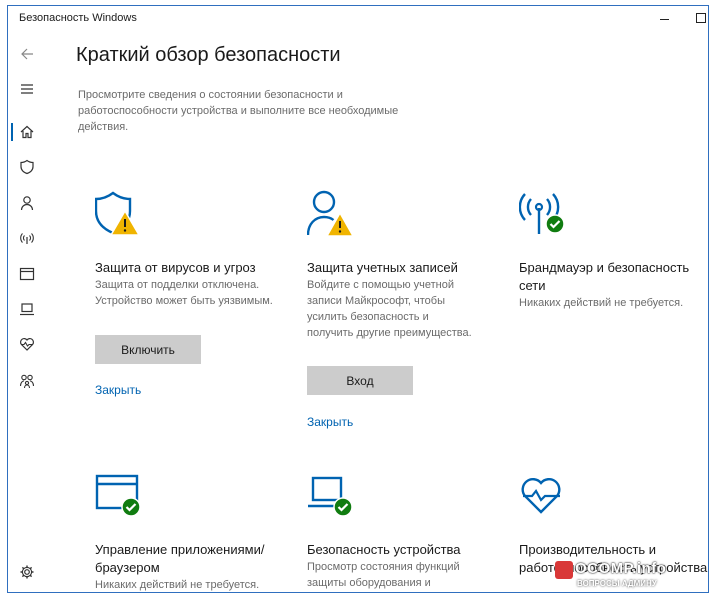  I want to click on site-watermark: OCOMP.info ВОПРОСЫ АДМИНУ, so click(630, 576).